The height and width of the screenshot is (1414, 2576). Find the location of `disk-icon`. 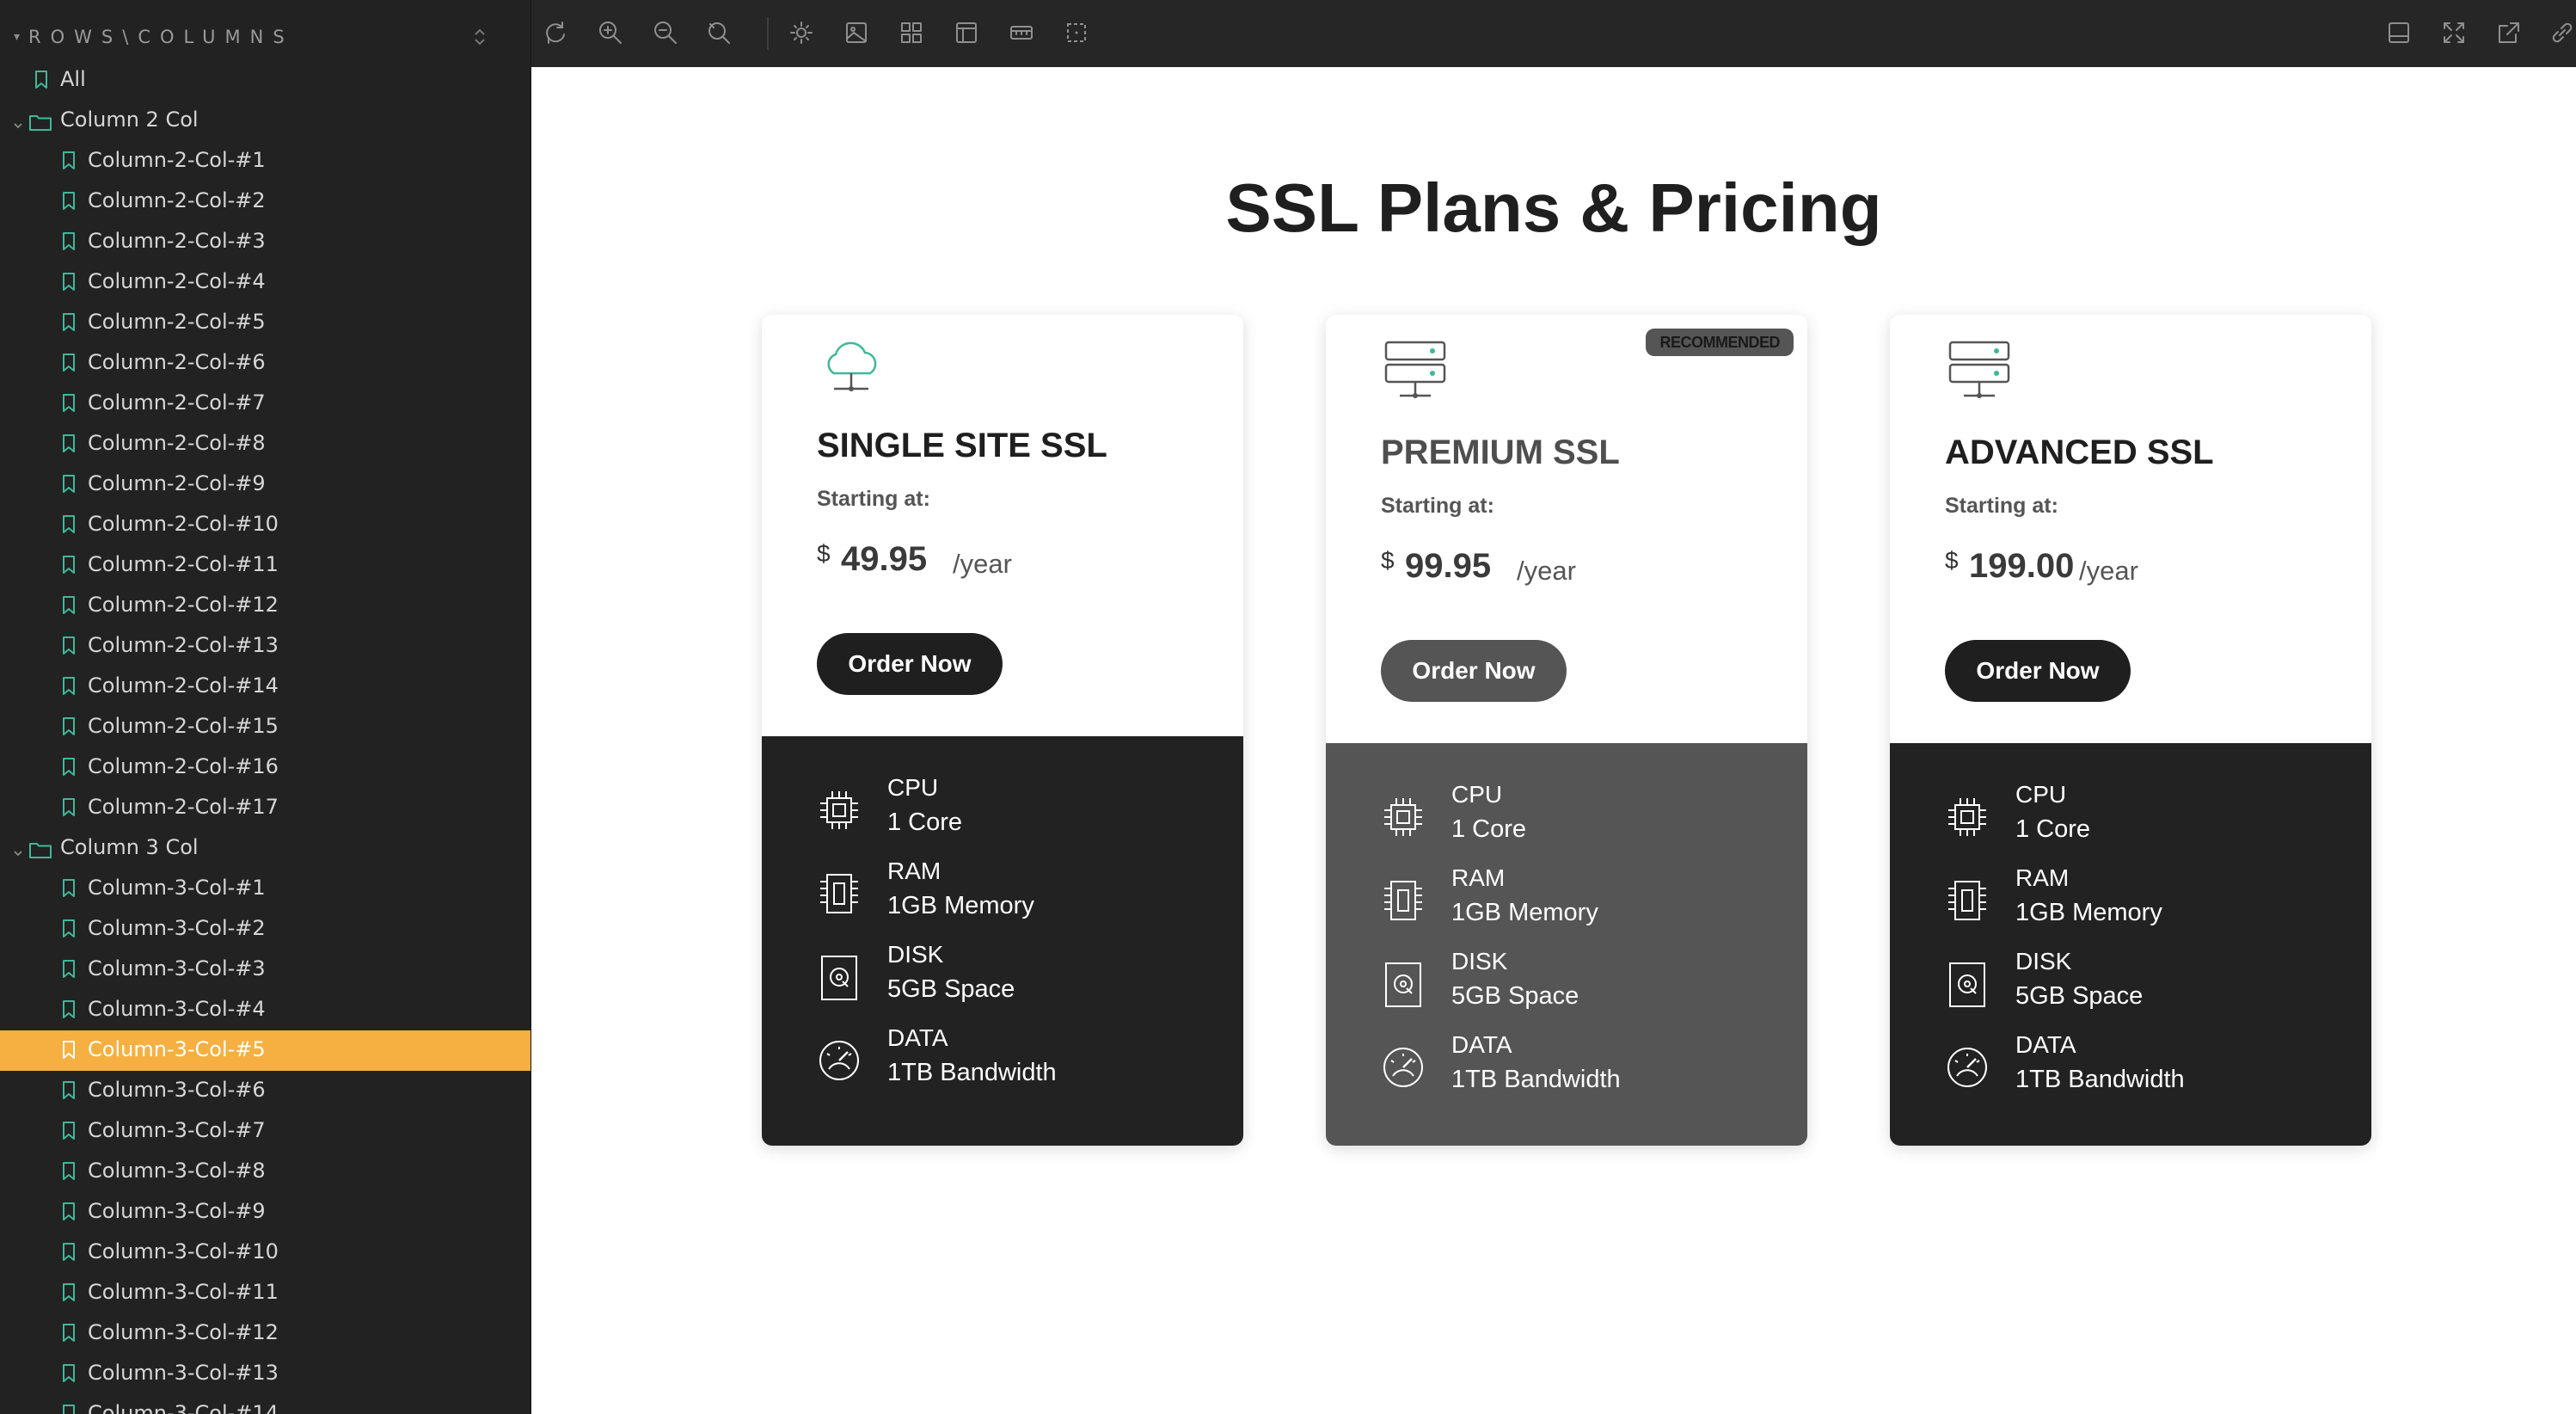

disk-icon is located at coordinates (839, 977).